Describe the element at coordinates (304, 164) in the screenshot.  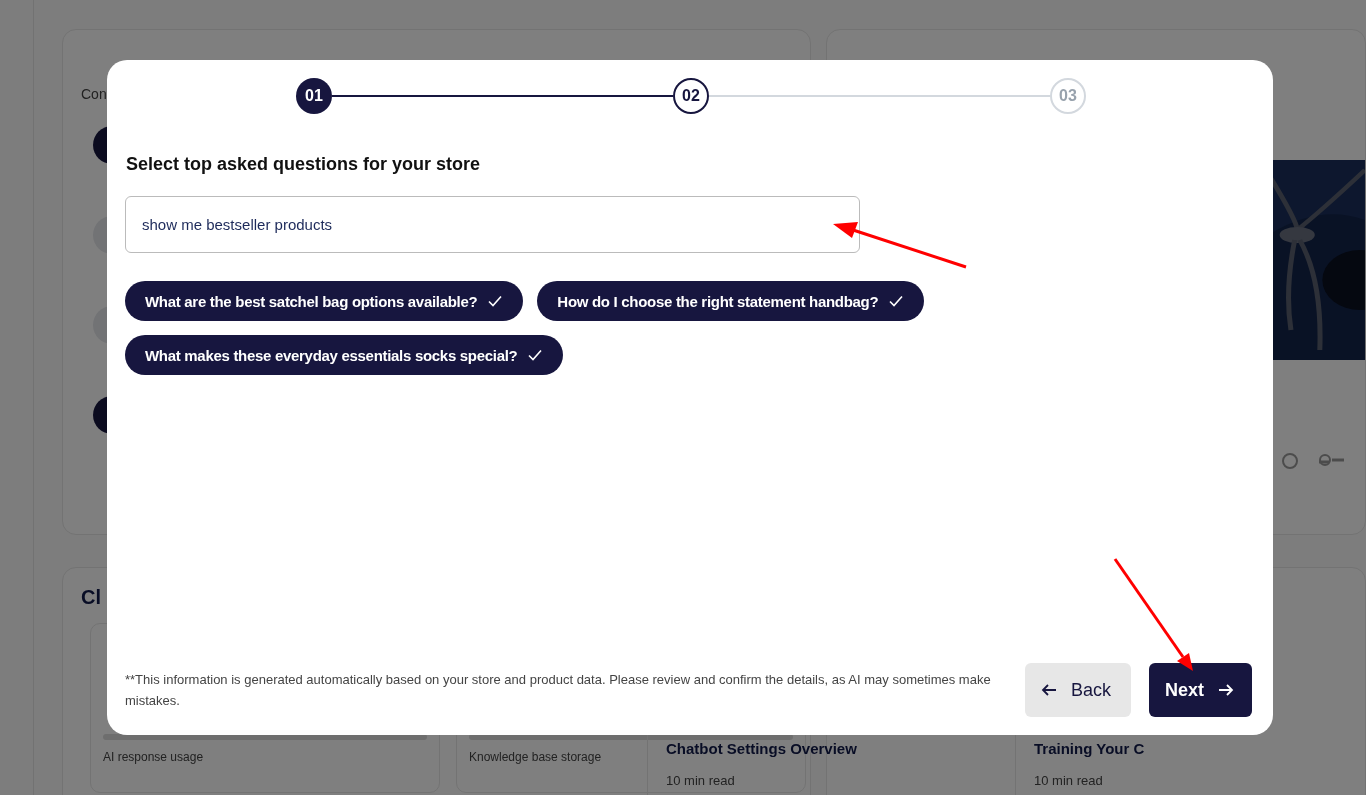
I see `dialog-heading: Select top asked questions for your store` at that location.